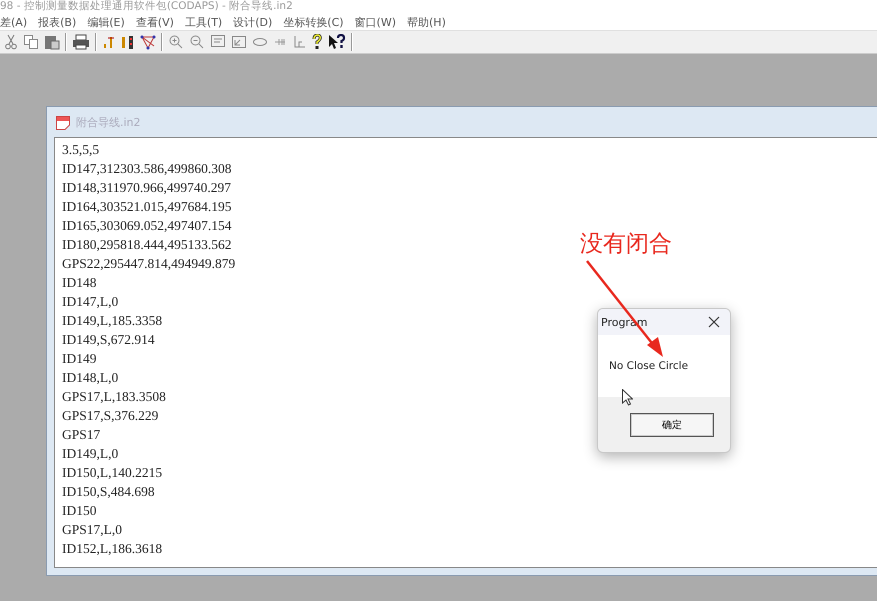 This screenshot has width=877, height=601. Describe the element at coordinates (108, 122) in the screenshot. I see `document-title: 附合导线.in2` at that location.